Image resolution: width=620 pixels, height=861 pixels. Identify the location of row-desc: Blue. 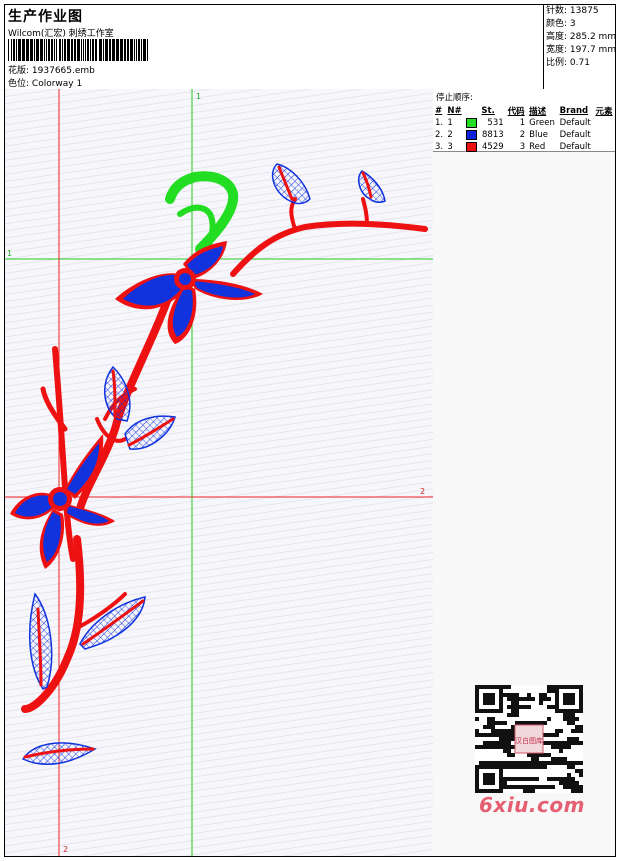
(538, 135).